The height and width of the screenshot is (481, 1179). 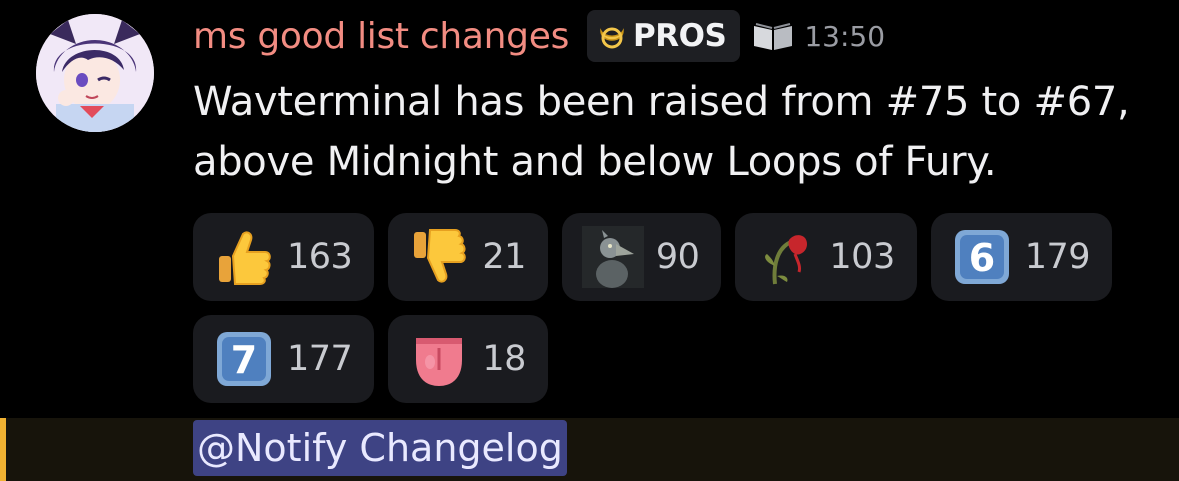 What do you see at coordinates (786, 260) in the screenshot?
I see `wilted-rose-icon` at bounding box center [786, 260].